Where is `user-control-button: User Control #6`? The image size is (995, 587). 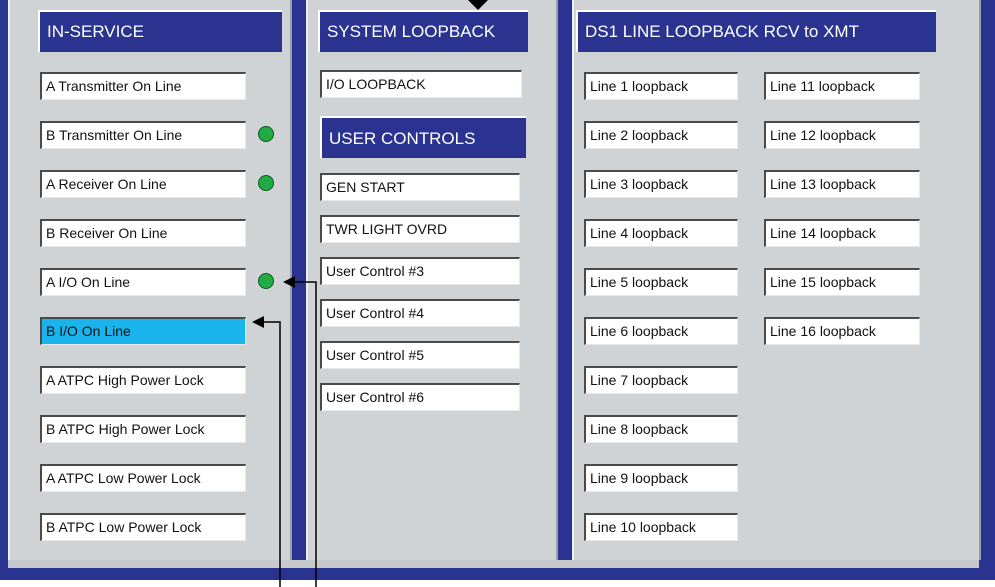 user-control-button: User Control #6 is located at coordinates (420, 397).